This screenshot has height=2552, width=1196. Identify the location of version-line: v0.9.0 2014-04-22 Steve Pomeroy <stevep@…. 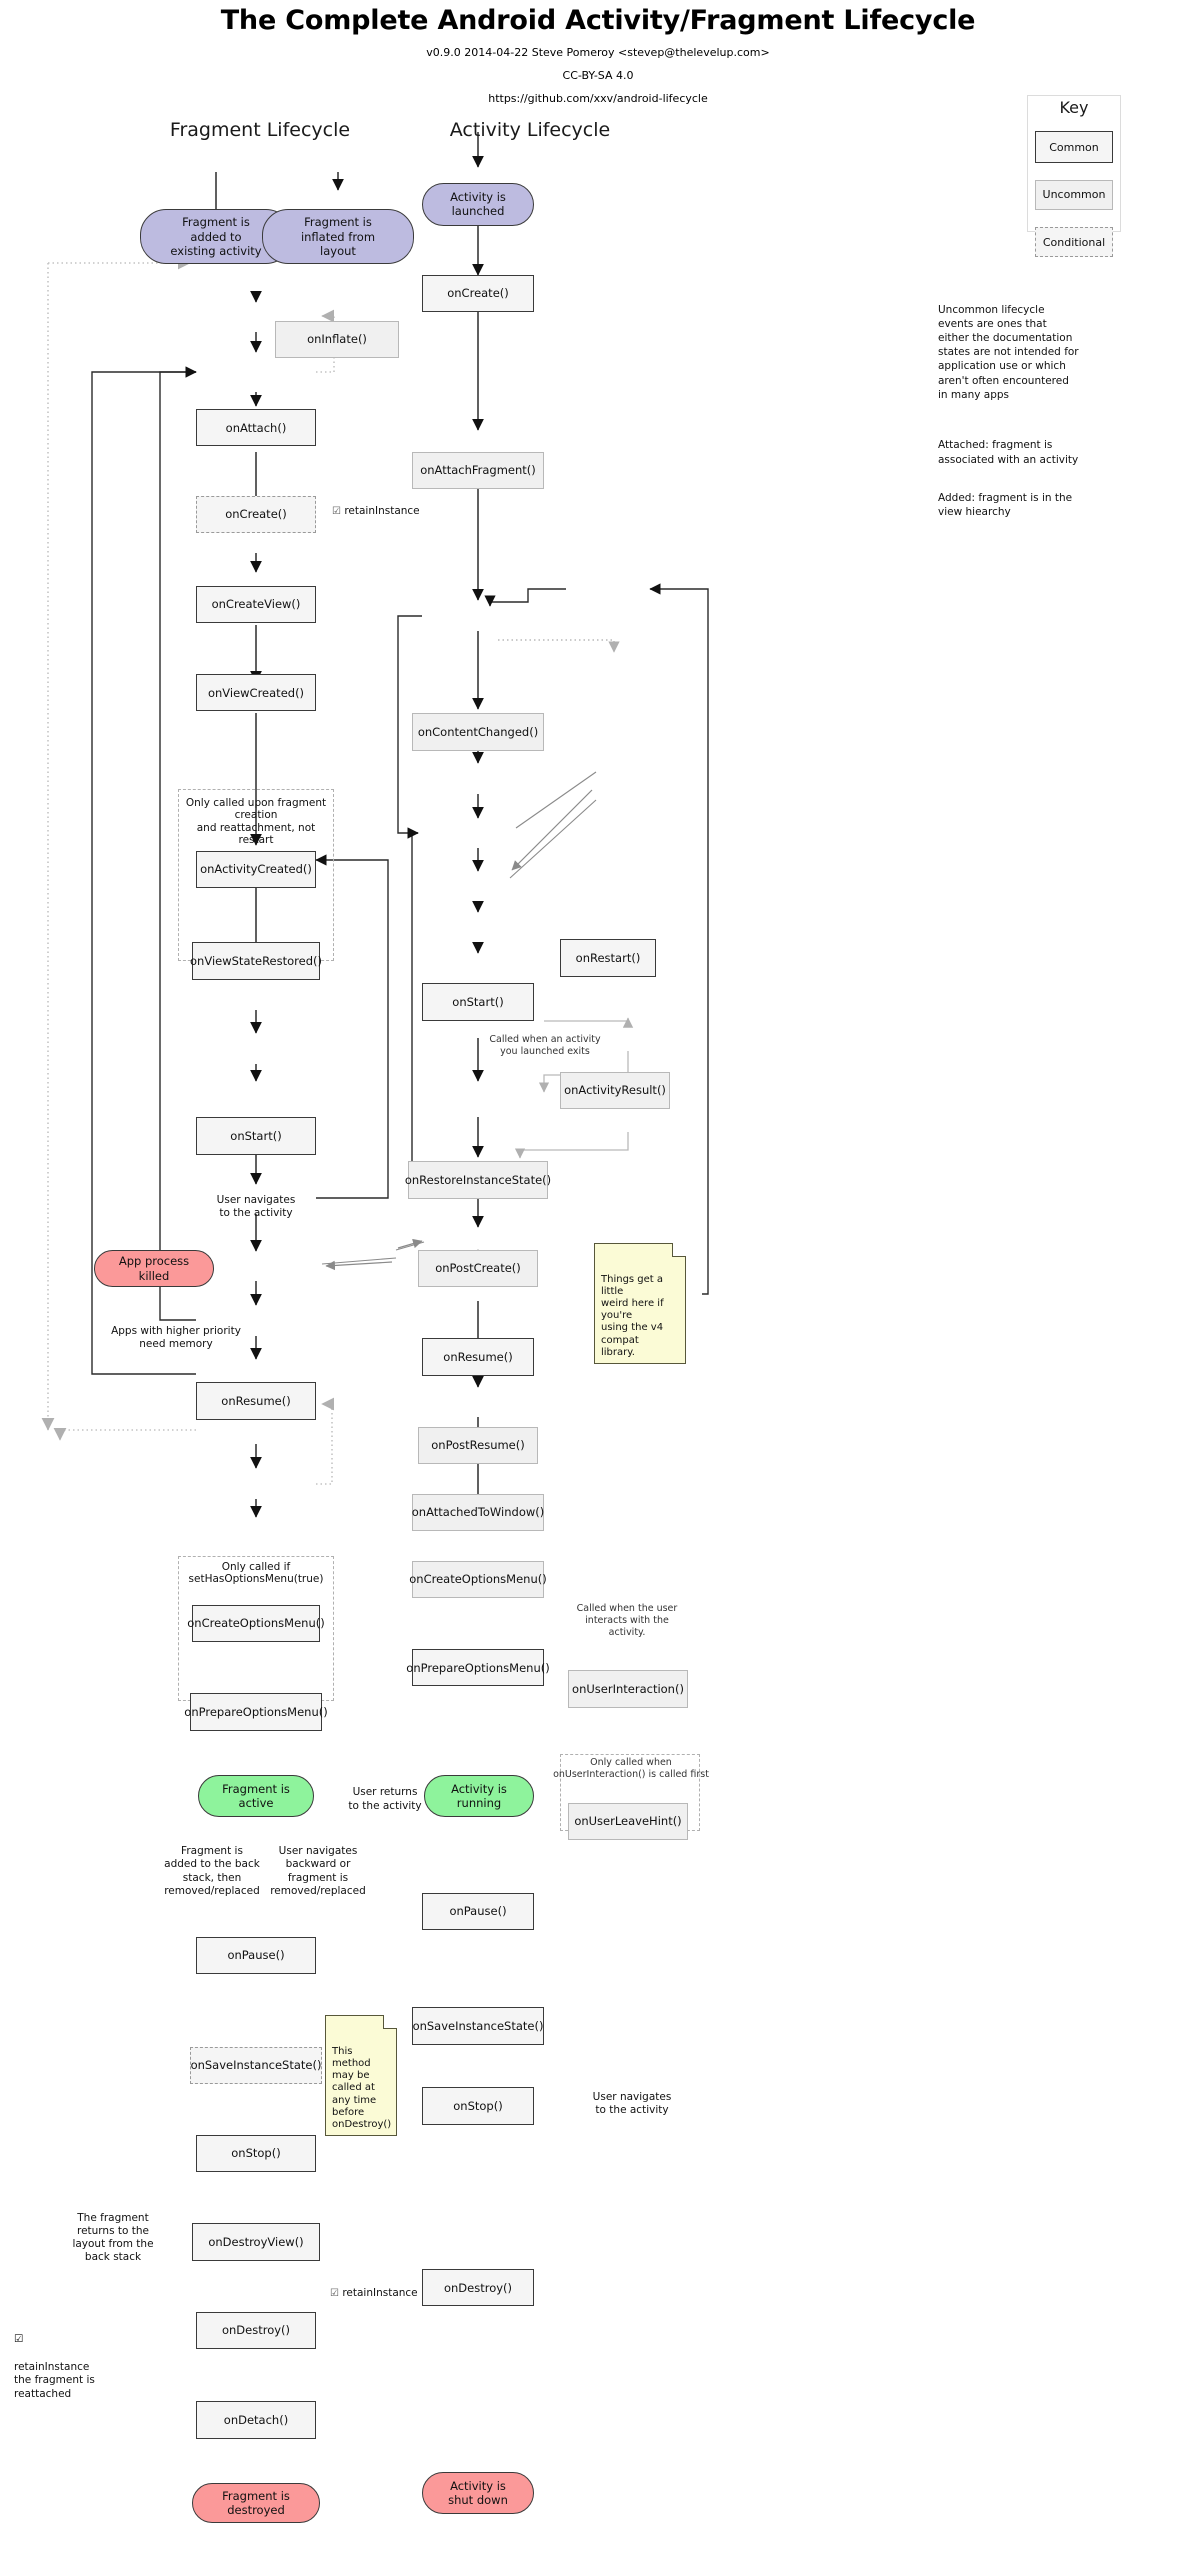
(598, 52).